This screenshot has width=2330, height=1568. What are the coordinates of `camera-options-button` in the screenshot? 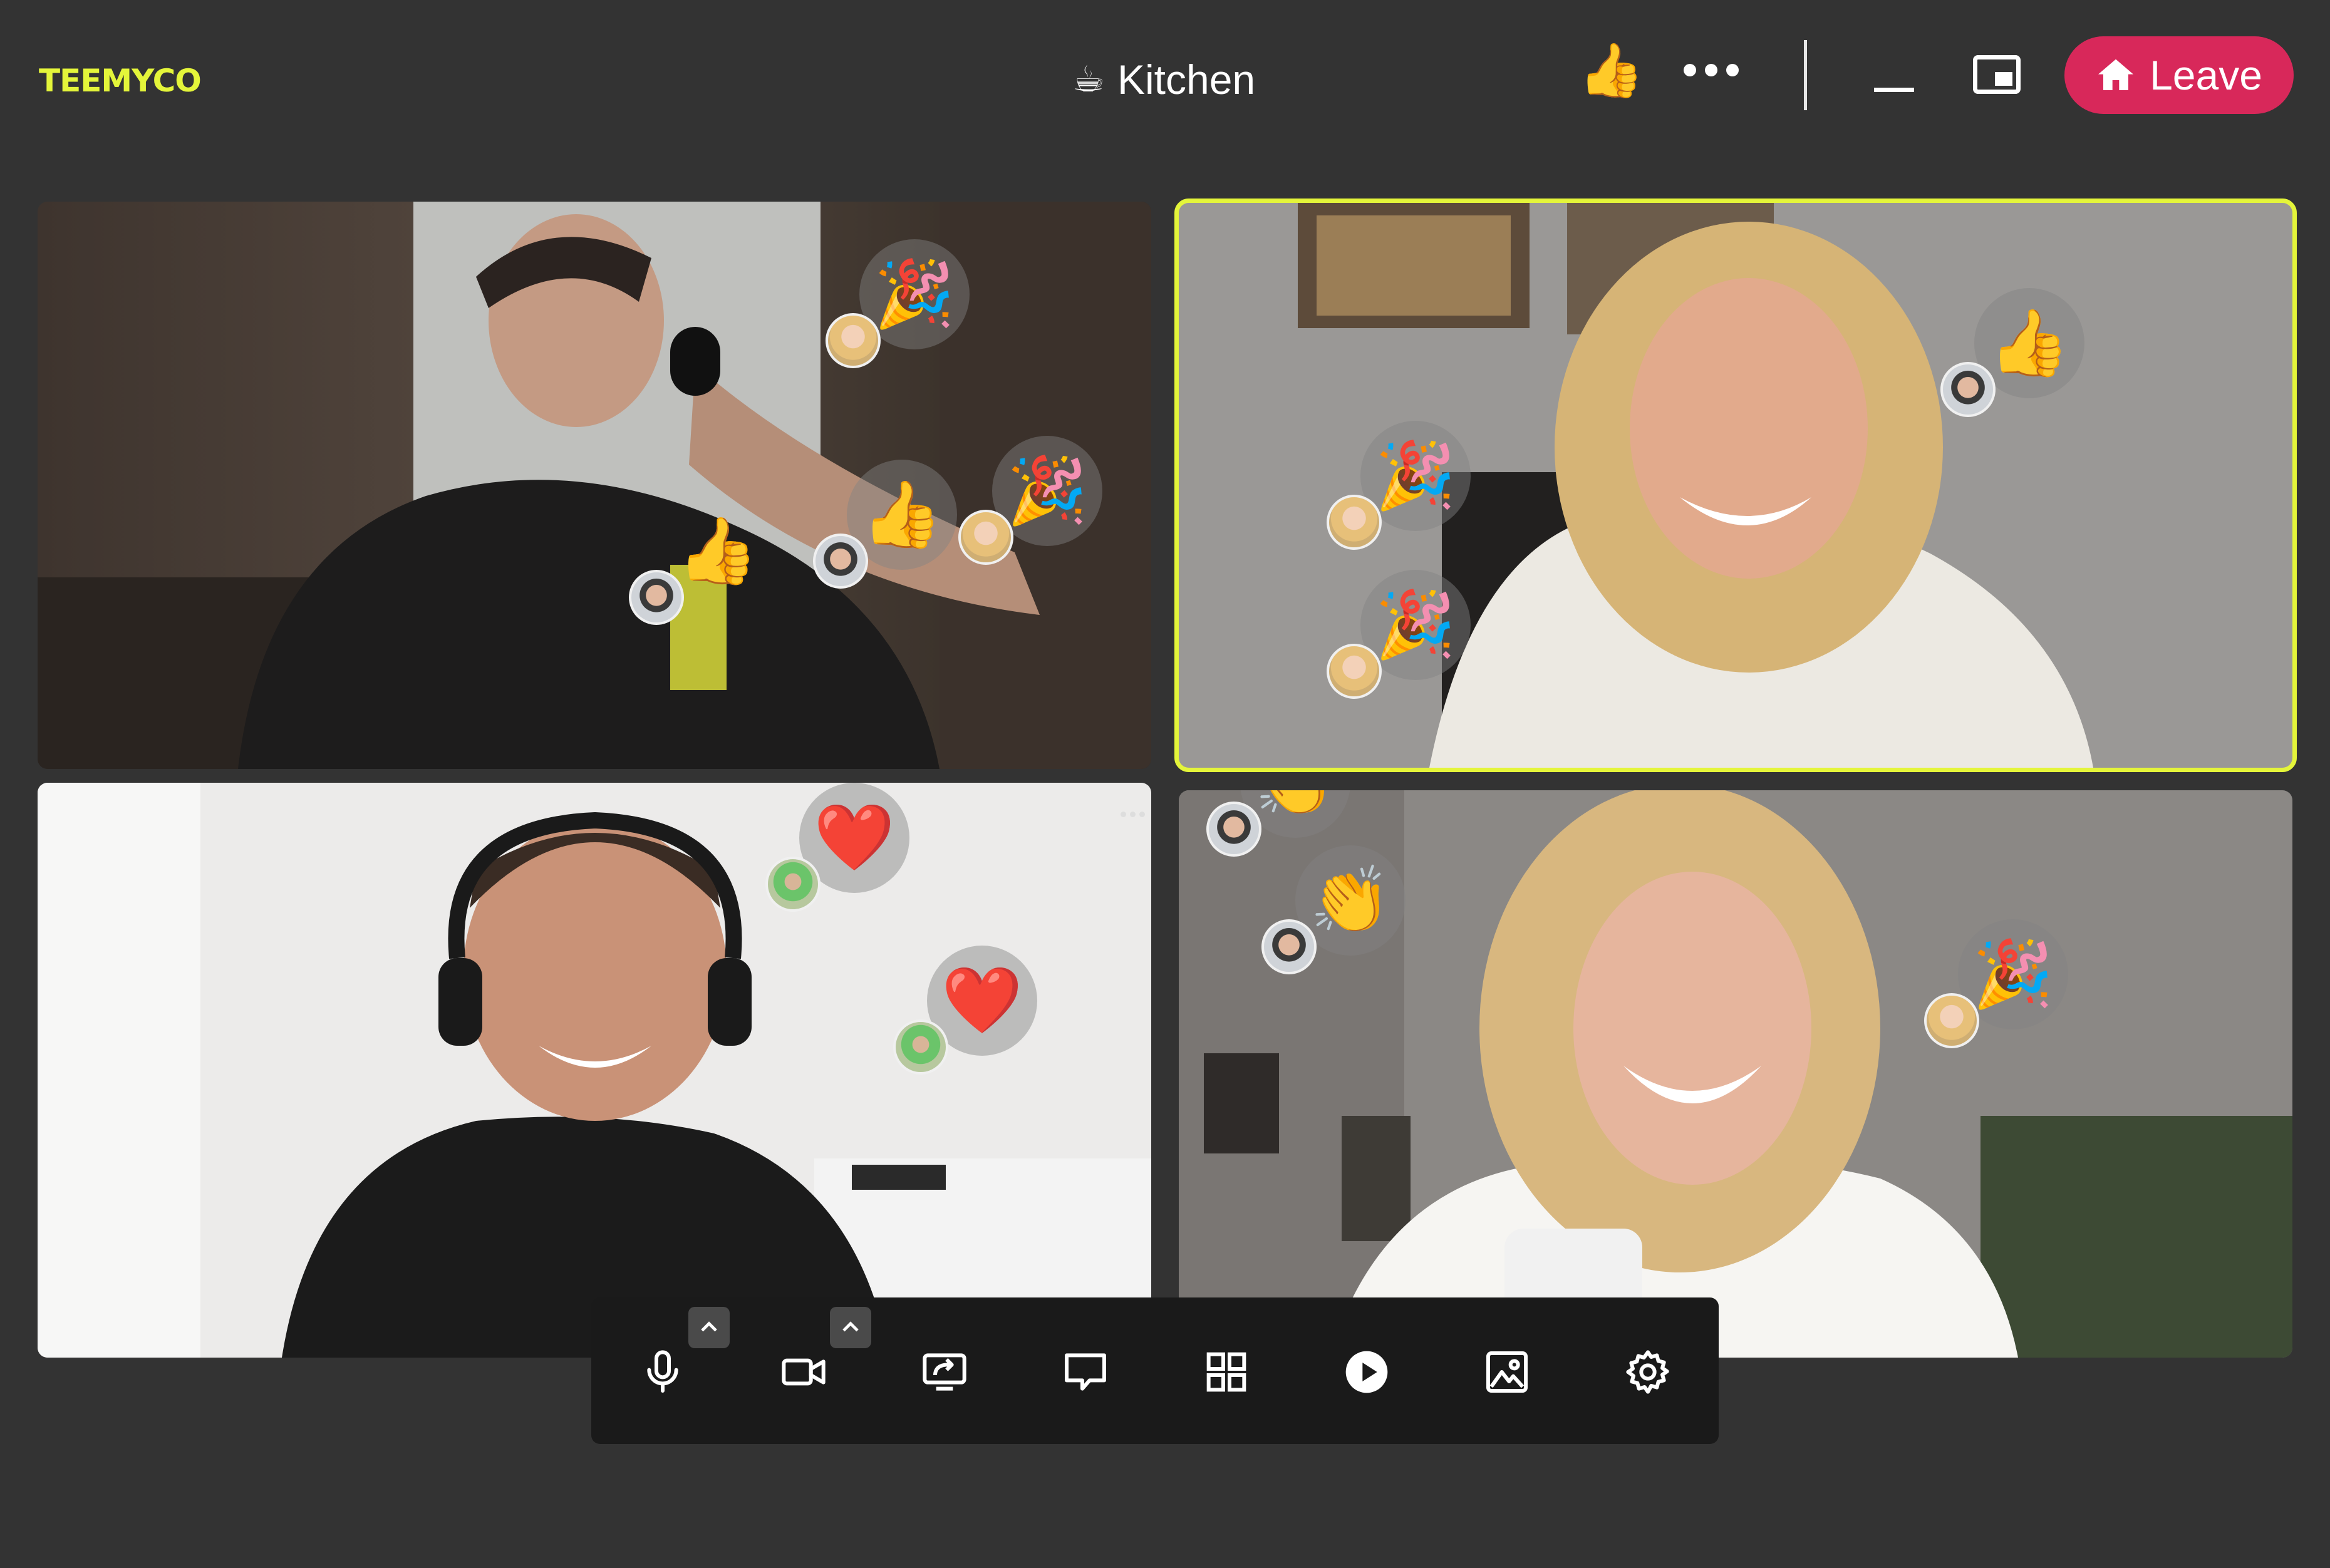 It's located at (851, 1327).